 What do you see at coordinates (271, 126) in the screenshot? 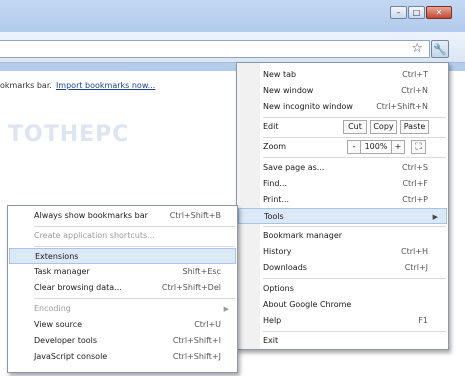
I see `menu-label: Edit` at bounding box center [271, 126].